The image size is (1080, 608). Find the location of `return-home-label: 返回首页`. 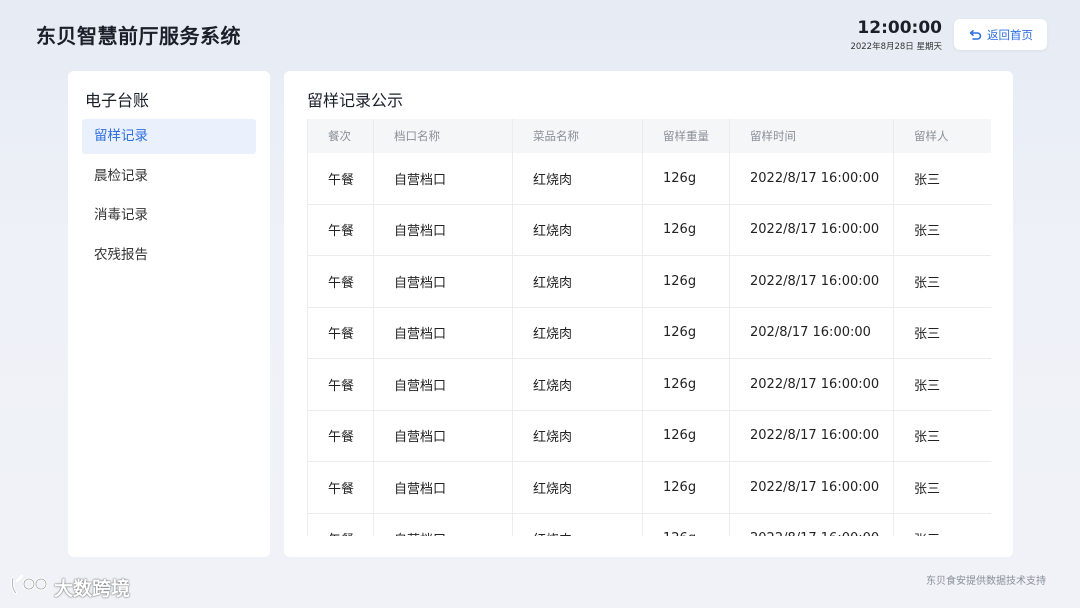

return-home-label: 返回首页 is located at coordinates (1010, 34).